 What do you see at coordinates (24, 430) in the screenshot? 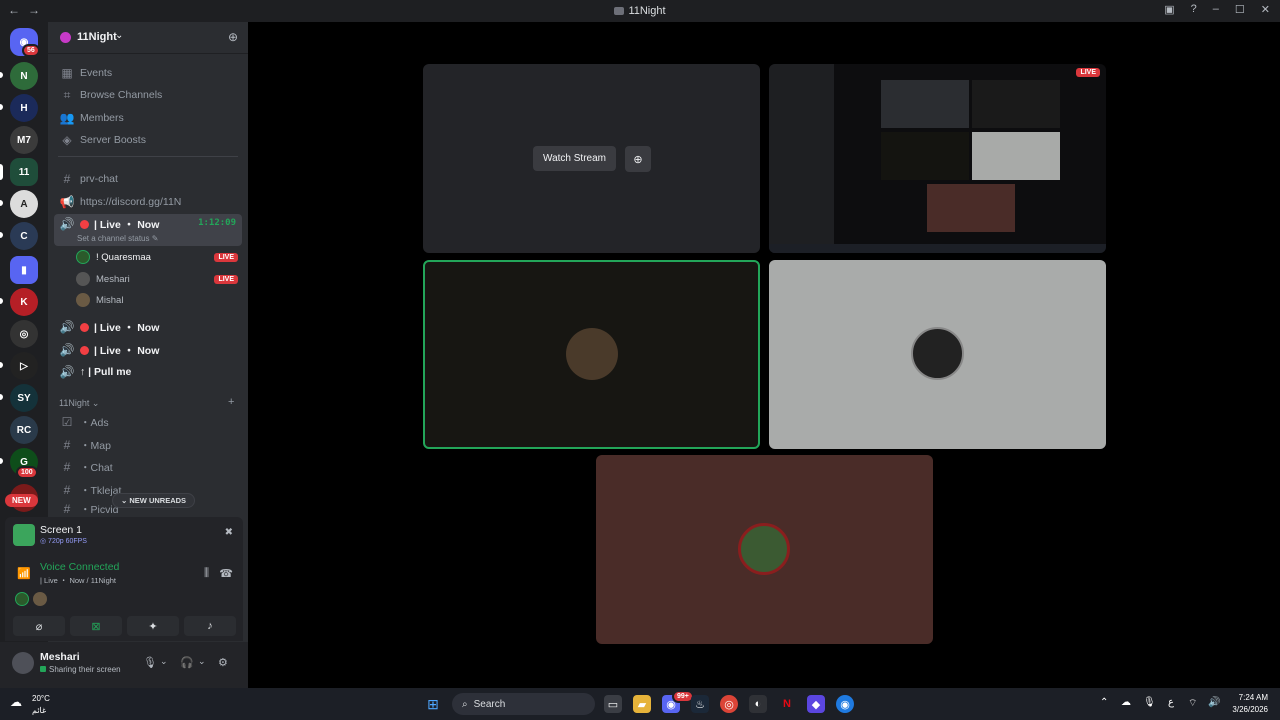
I see `server-icon-rc: RC` at bounding box center [24, 430].